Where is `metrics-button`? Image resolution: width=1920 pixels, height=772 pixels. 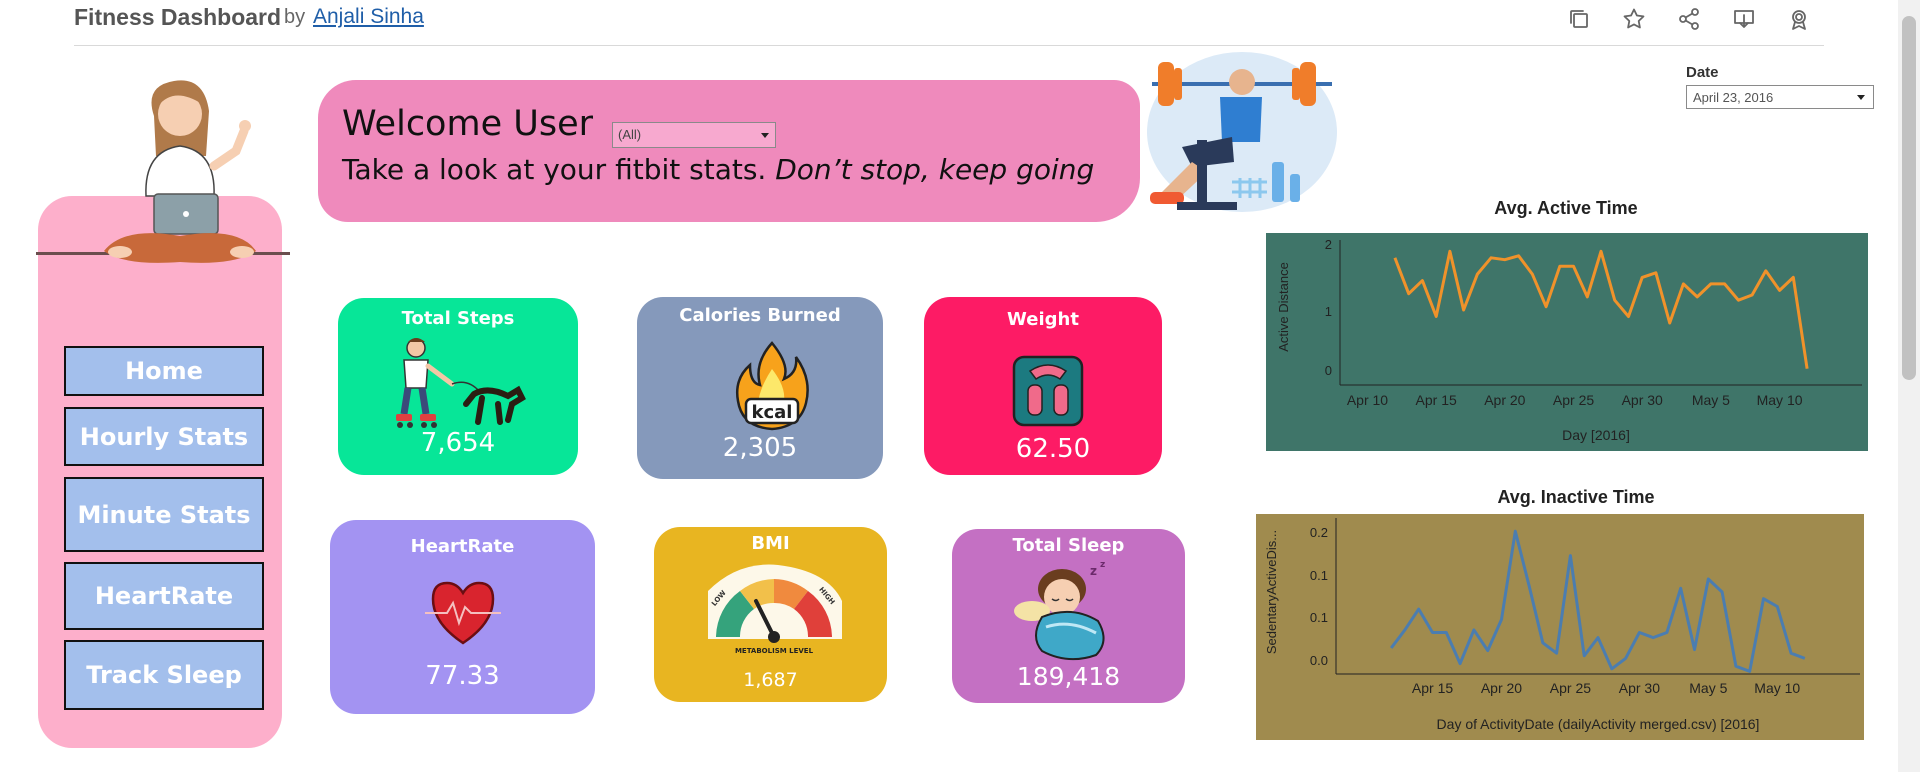 metrics-button is located at coordinates (1799, 19).